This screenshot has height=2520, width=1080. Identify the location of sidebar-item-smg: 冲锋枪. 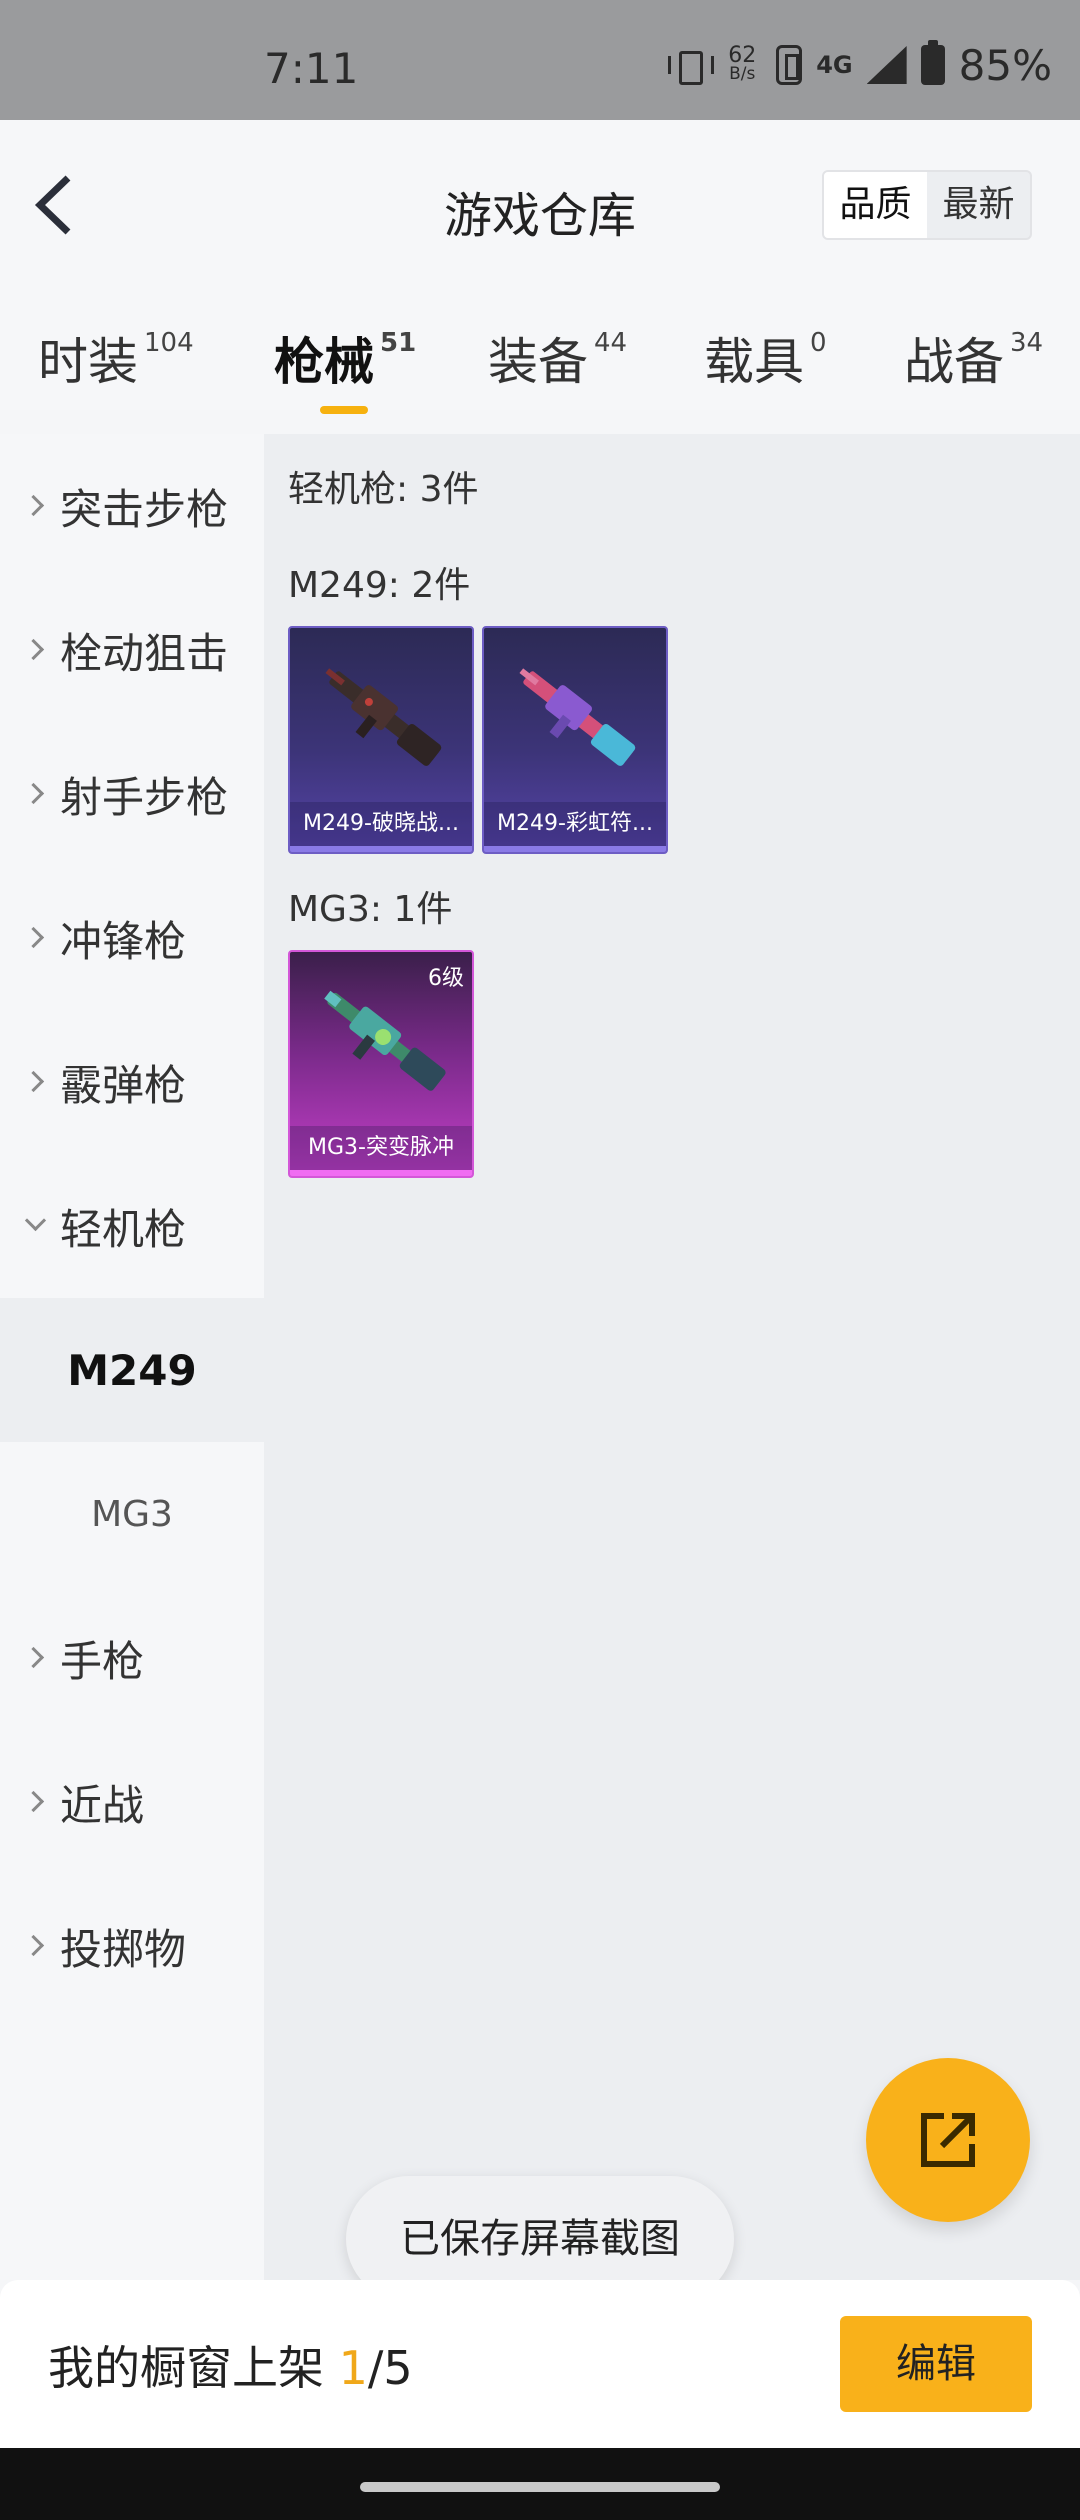
(132, 938).